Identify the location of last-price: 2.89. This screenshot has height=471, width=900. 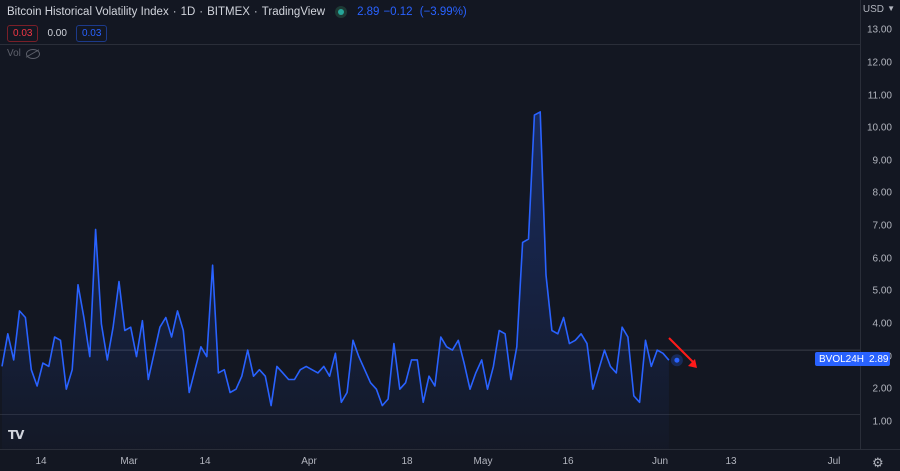
(368, 12).